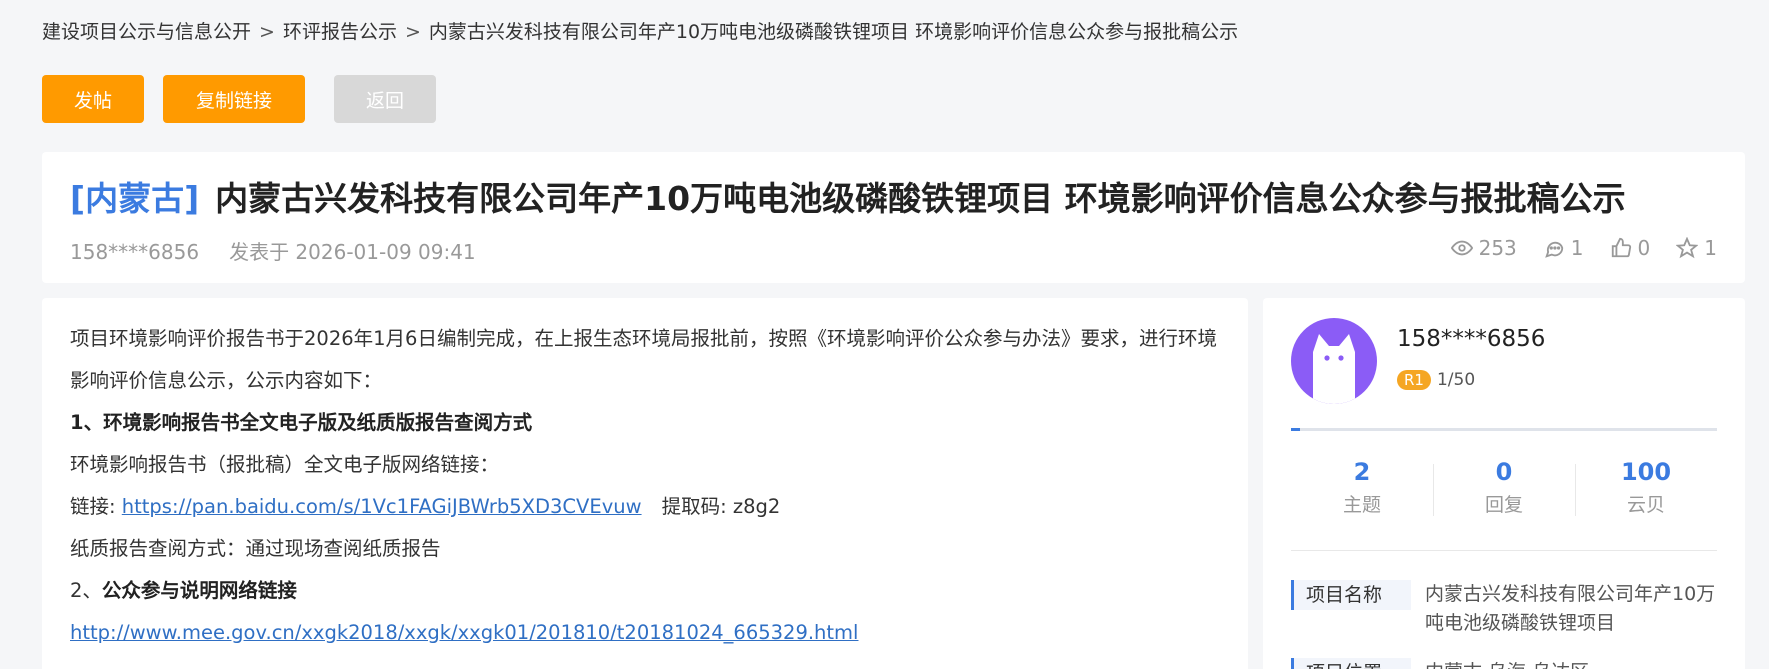 Image resolution: width=1769 pixels, height=669 pixels. I want to click on section-heading: 1、环境影响报告书全文电子版及纸质版报告查阅方式, so click(301, 422).